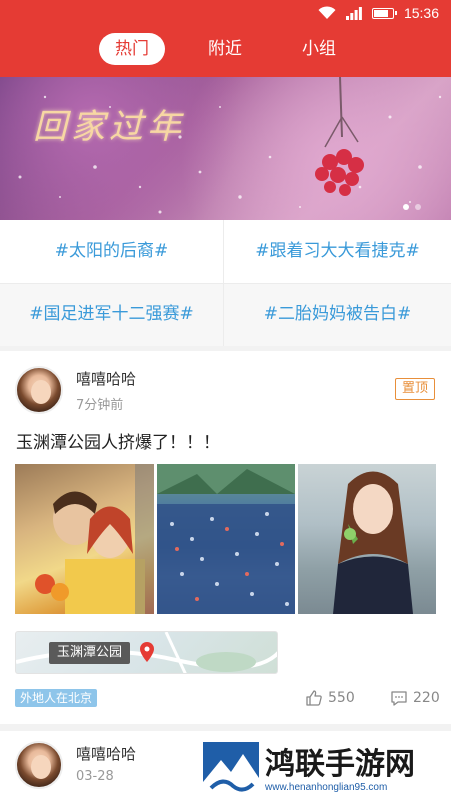  I want to click on thumbs-up-icon, so click(314, 698).